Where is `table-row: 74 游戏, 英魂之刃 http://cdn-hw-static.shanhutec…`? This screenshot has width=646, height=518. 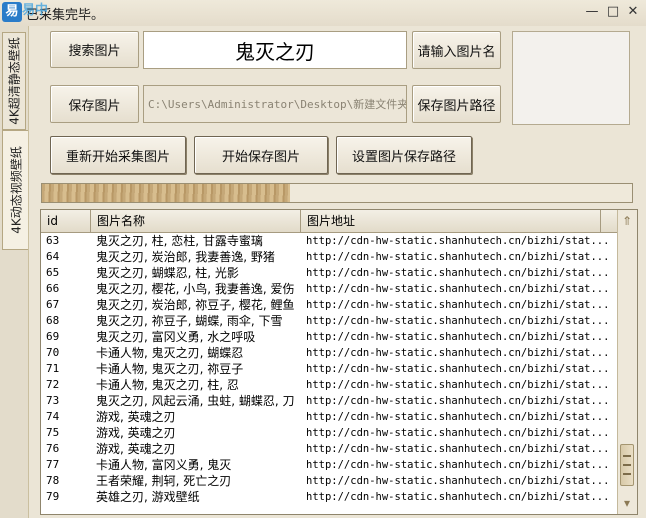 table-row: 74 游戏, 英魂之刃 http://cdn-hw-static.shanhutec… is located at coordinates (330, 417).